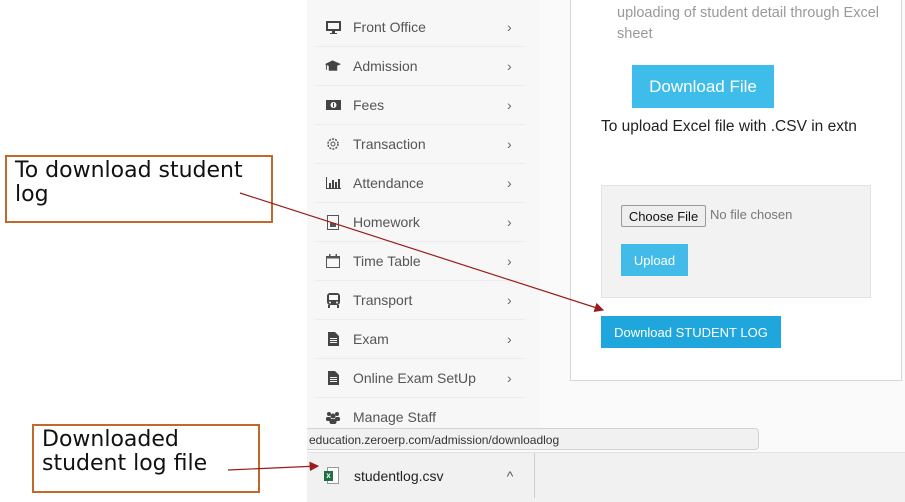 The height and width of the screenshot is (502, 905). I want to click on sidebar-item-label: Manage Staff, so click(395, 417).